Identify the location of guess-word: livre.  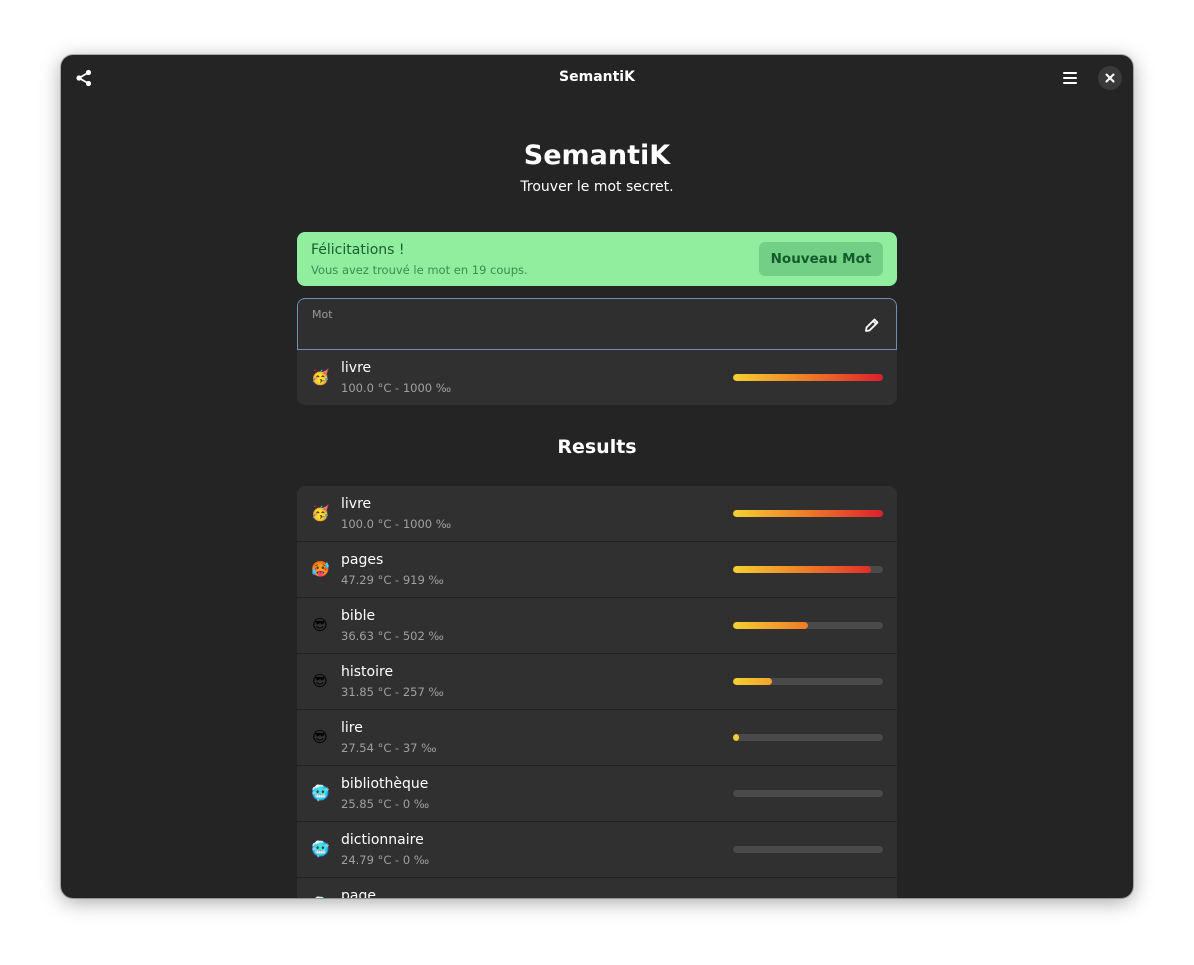
(356, 368).